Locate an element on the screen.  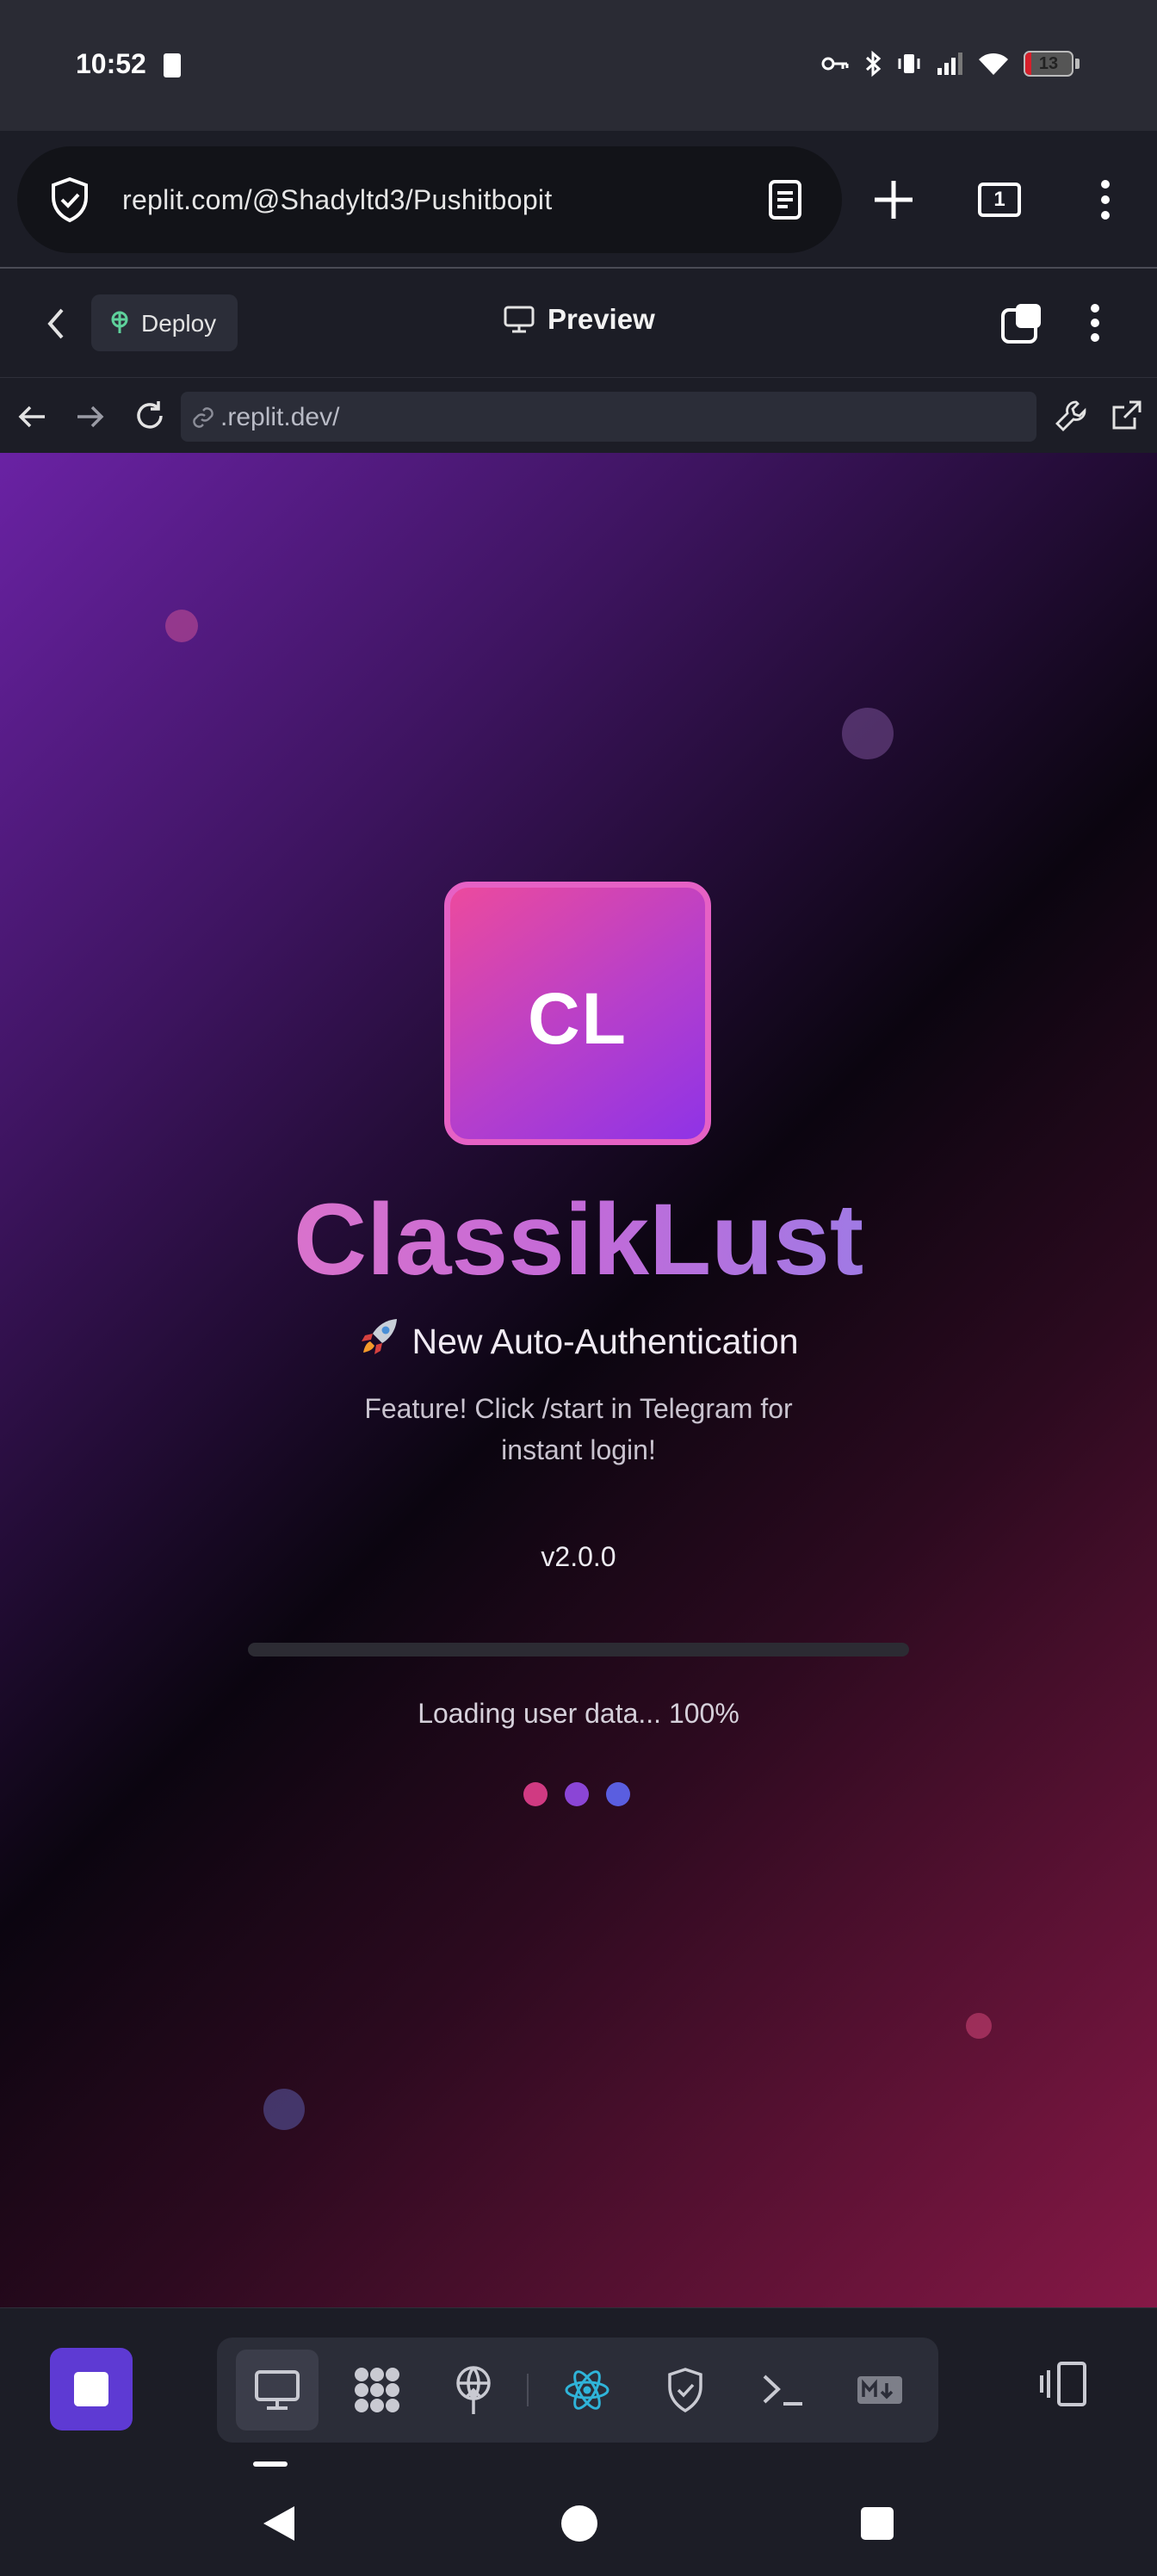
loading-progress-bar is located at coordinates (579, 1650).